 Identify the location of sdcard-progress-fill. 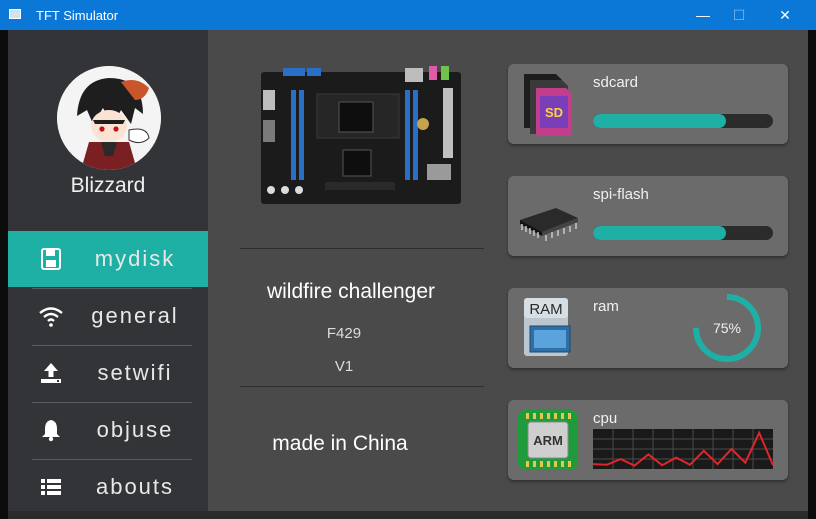
(660, 121).